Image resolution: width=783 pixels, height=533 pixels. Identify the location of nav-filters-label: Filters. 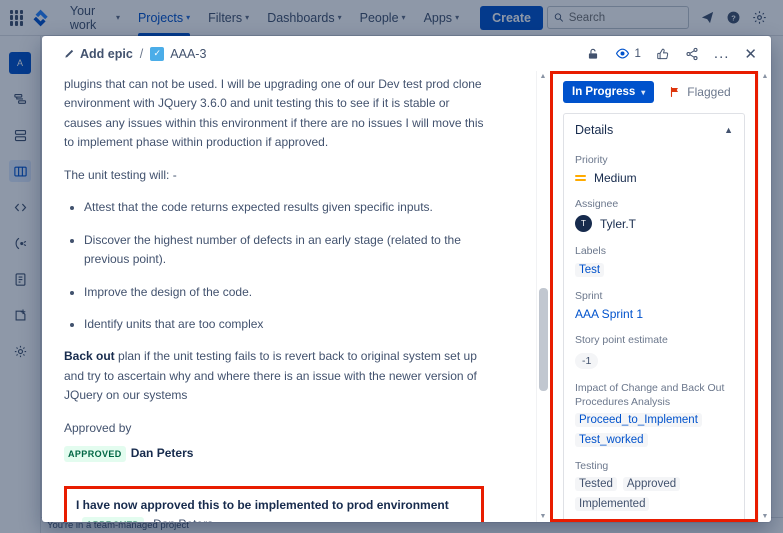
(225, 17).